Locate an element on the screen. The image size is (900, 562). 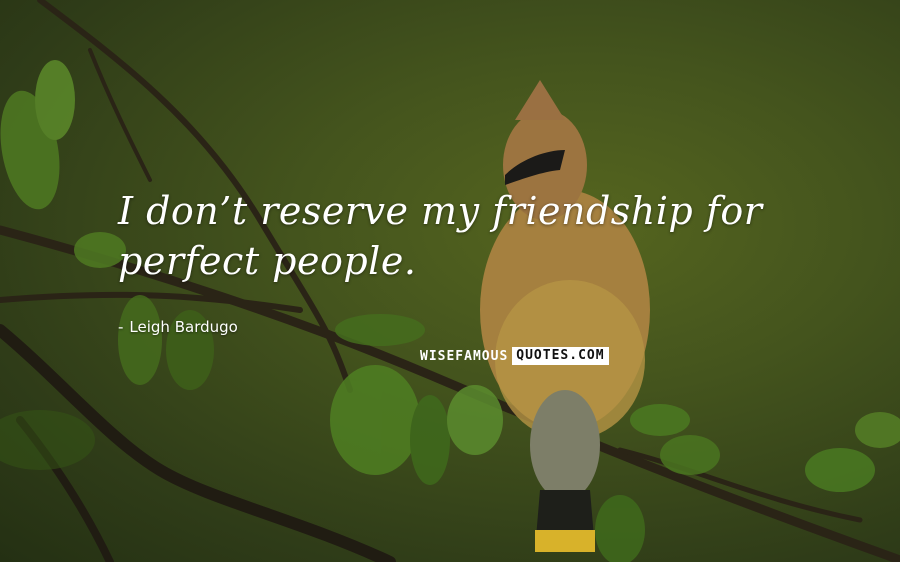
quote-author: - Leigh Bardugo is located at coordinates (178, 327).